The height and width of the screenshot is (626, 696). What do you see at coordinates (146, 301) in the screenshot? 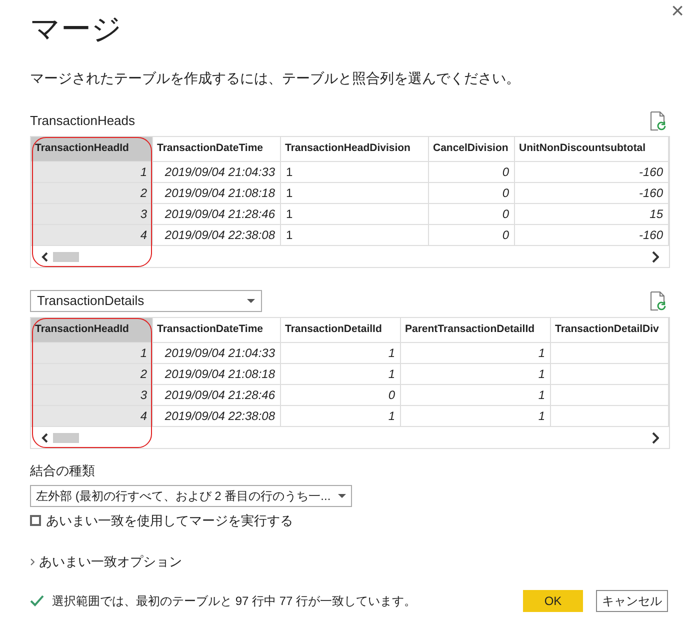
I see `table-dropdown: TransactionDetails` at bounding box center [146, 301].